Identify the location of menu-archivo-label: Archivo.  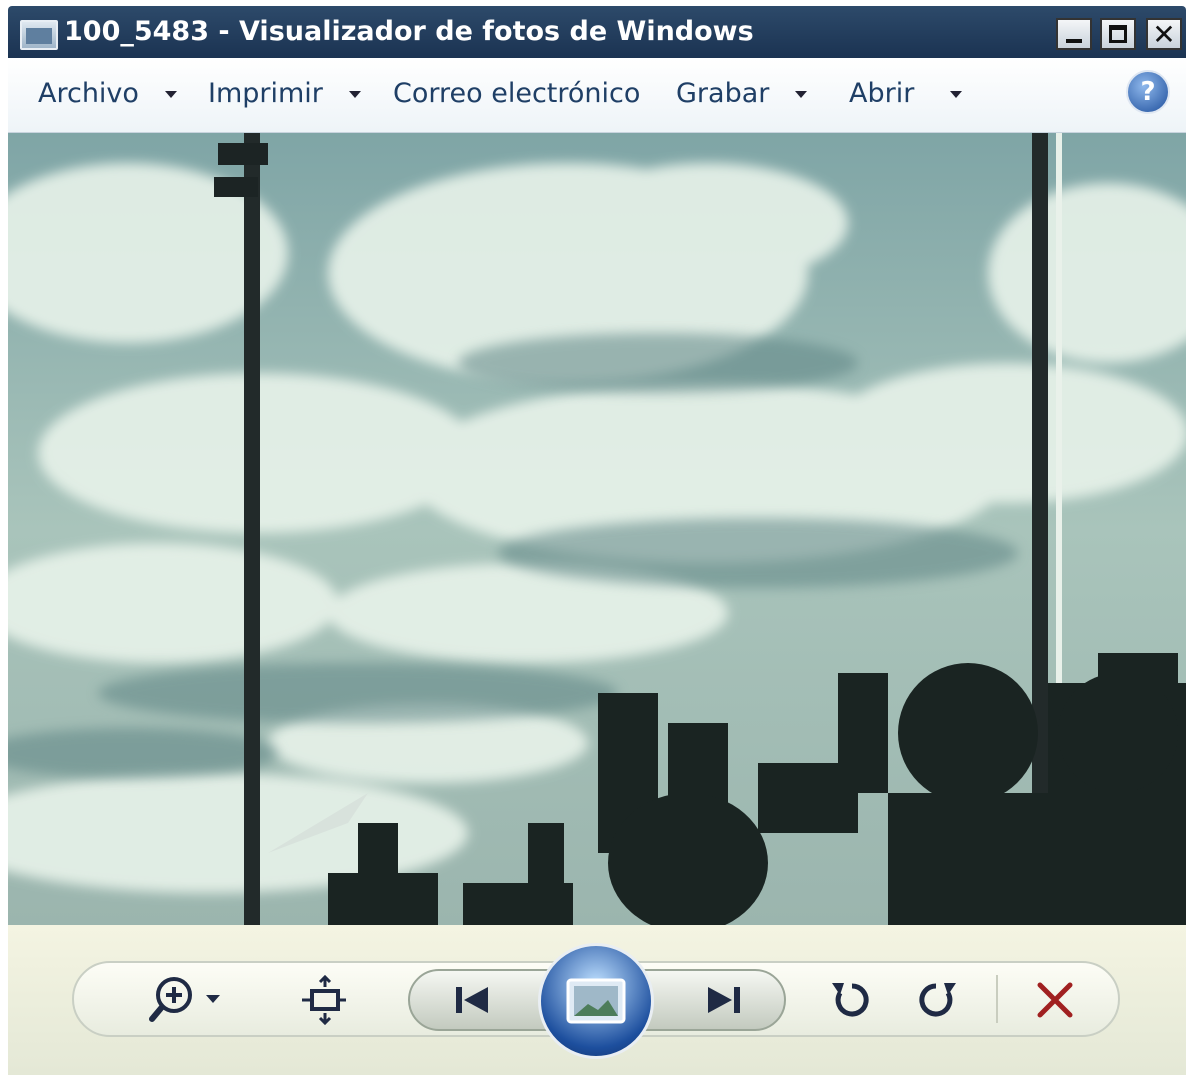
(88, 93).